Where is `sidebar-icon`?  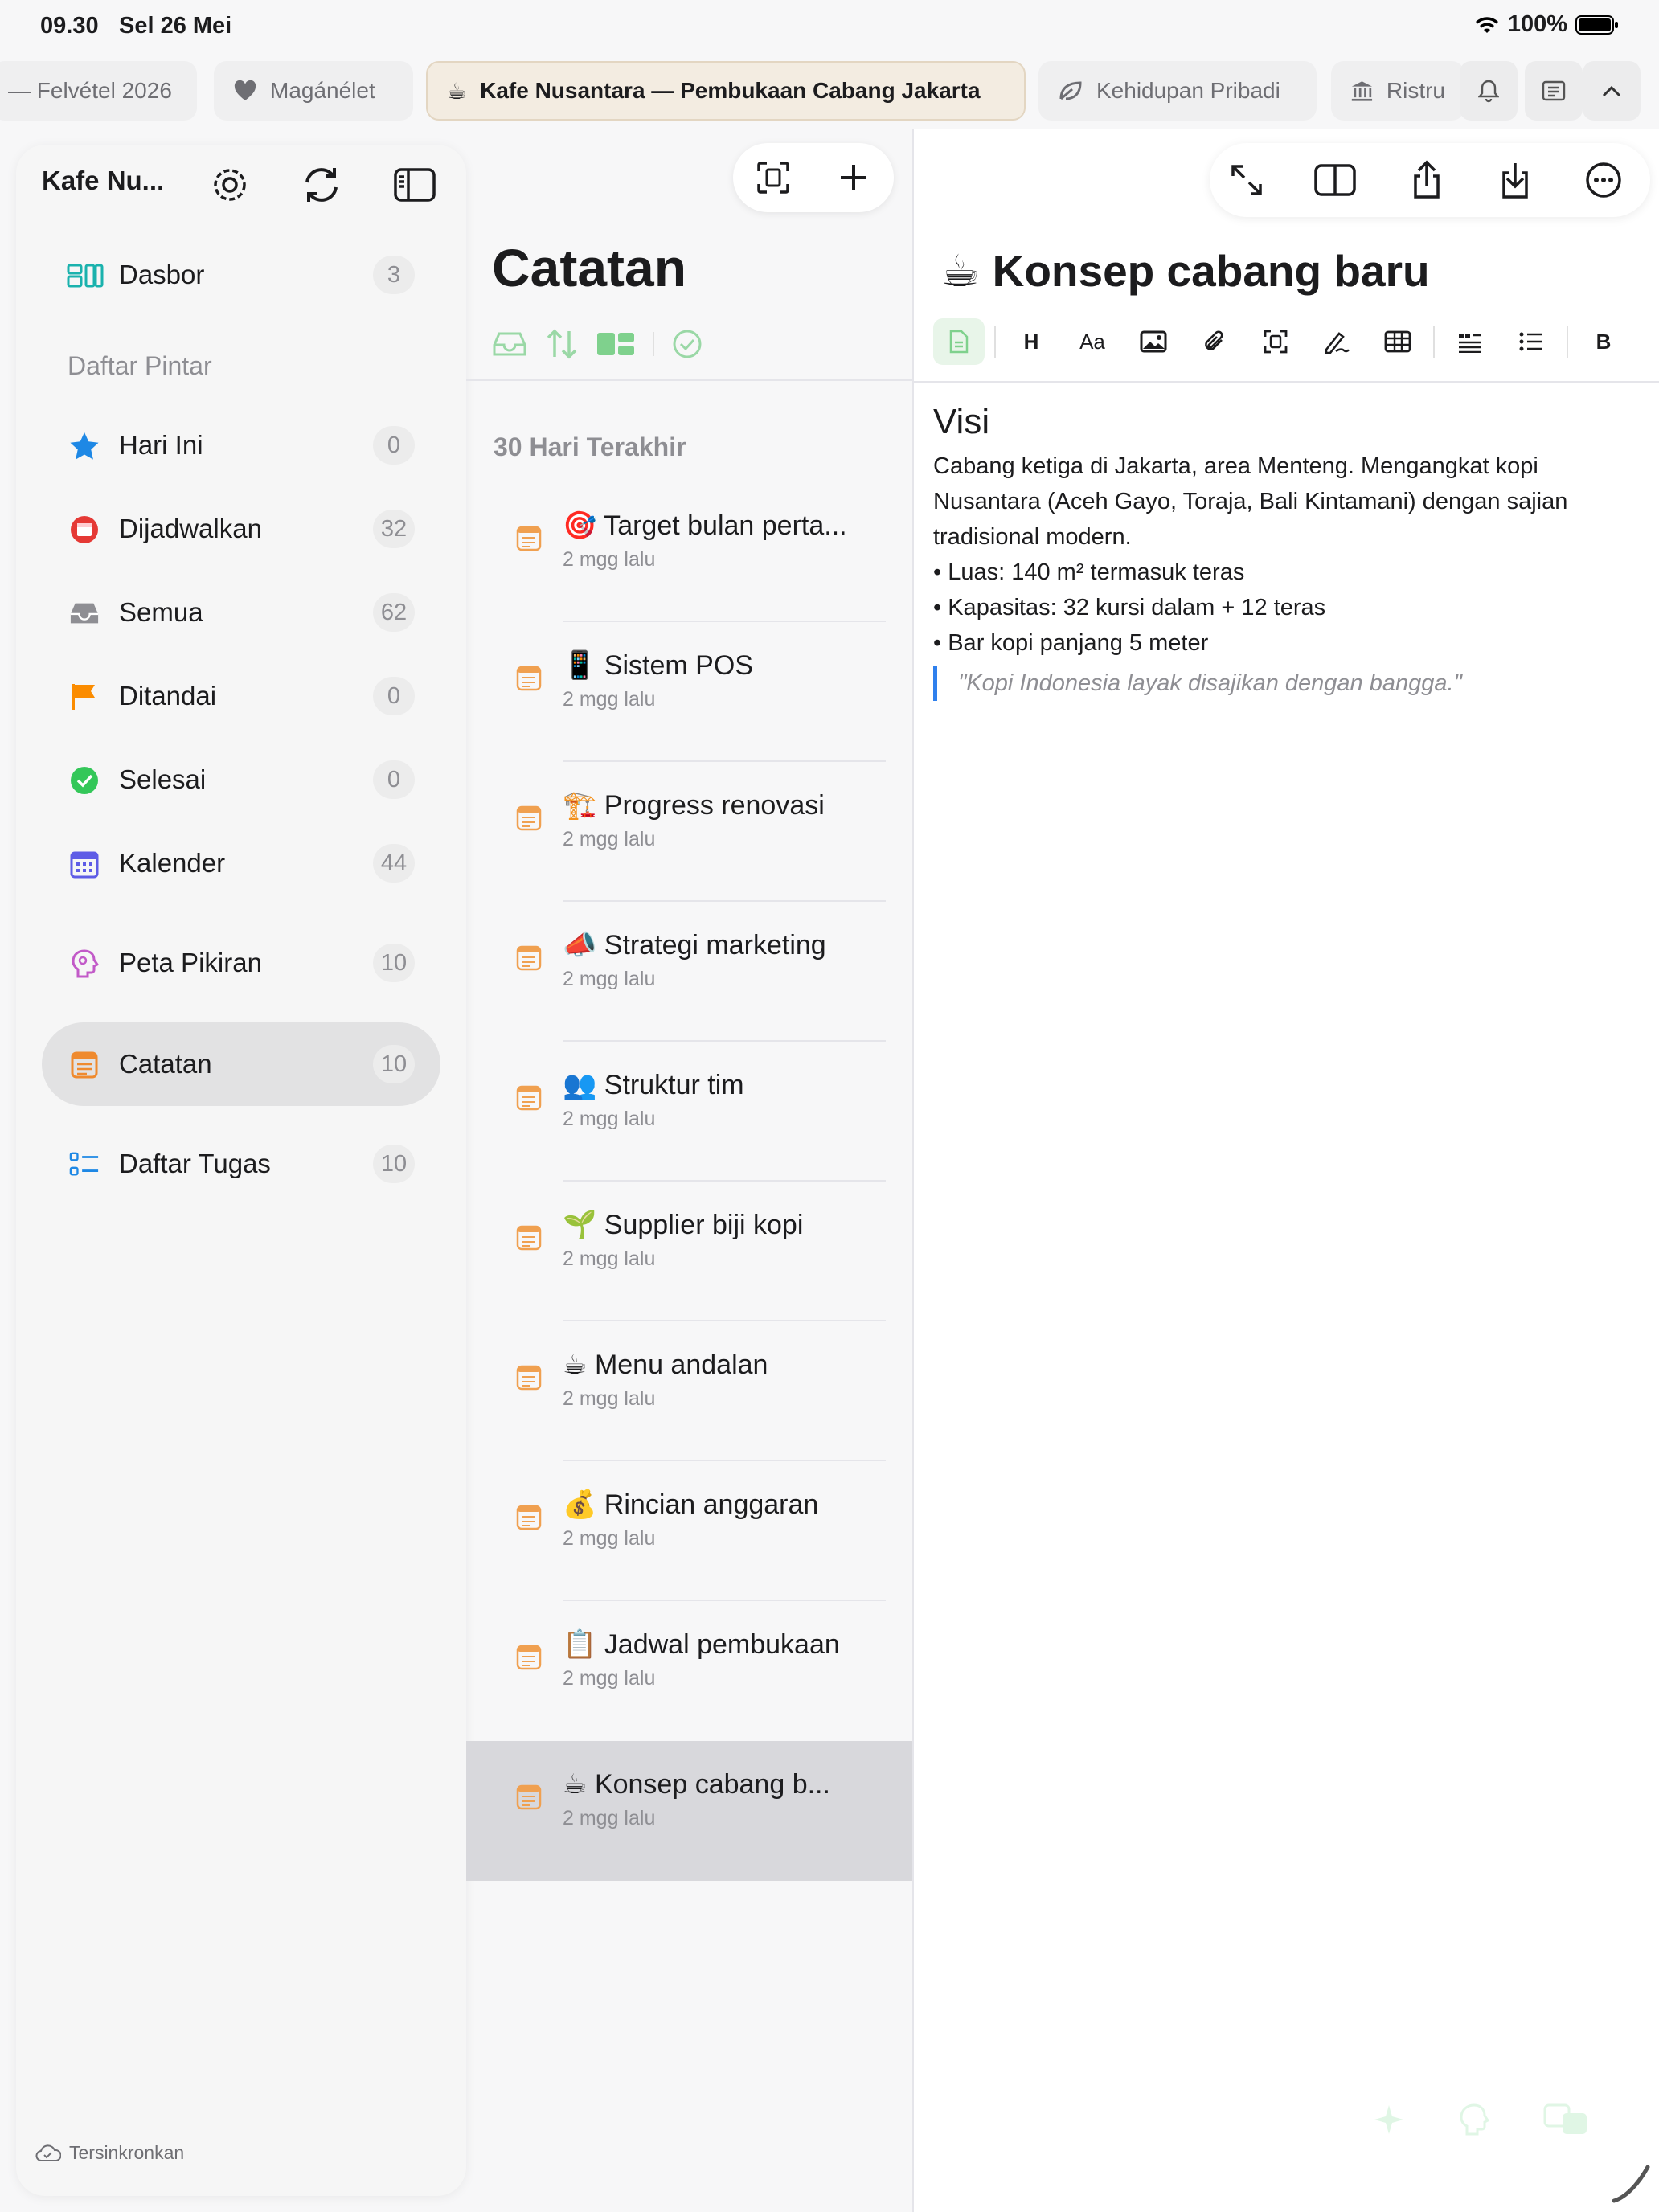 sidebar-icon is located at coordinates (415, 185).